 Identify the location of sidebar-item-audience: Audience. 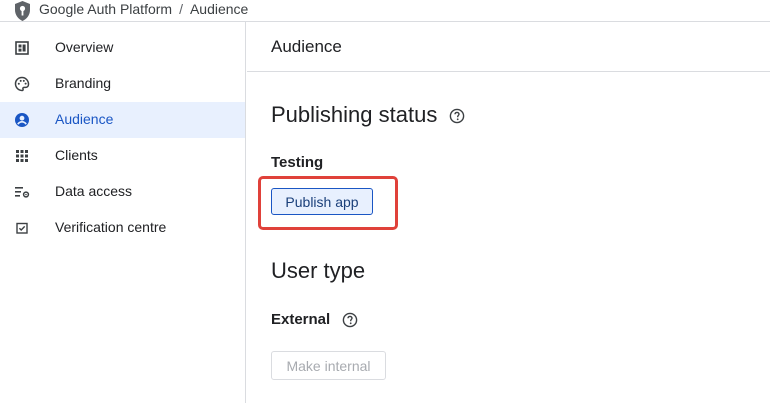
(122, 120).